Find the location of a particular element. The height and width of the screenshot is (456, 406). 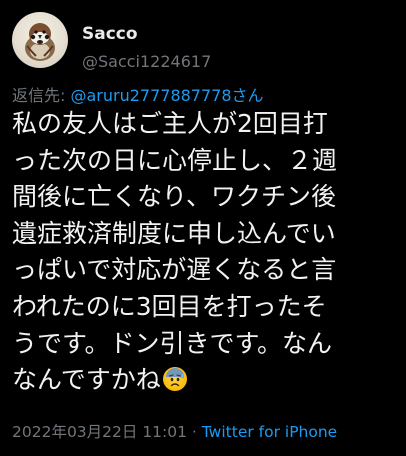

tweet-line: っぱいで対応が遅くなると言 is located at coordinates (174, 270).